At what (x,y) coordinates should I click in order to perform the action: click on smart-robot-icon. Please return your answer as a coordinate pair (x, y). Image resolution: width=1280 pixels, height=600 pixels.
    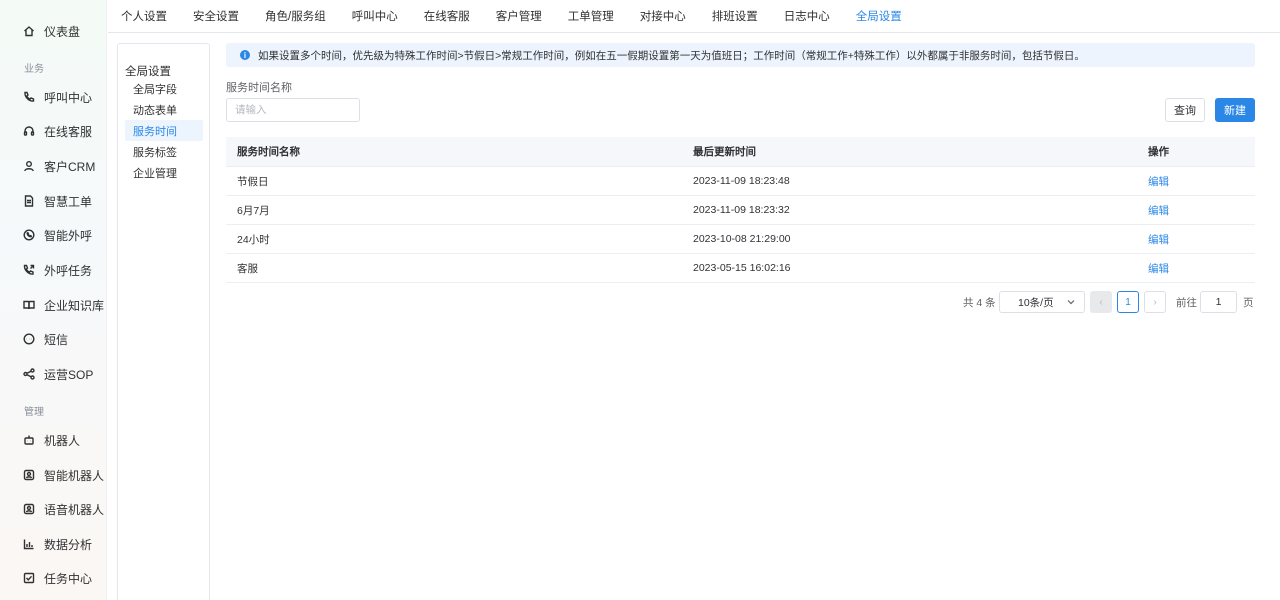
    Looking at the image, I should click on (29, 475).